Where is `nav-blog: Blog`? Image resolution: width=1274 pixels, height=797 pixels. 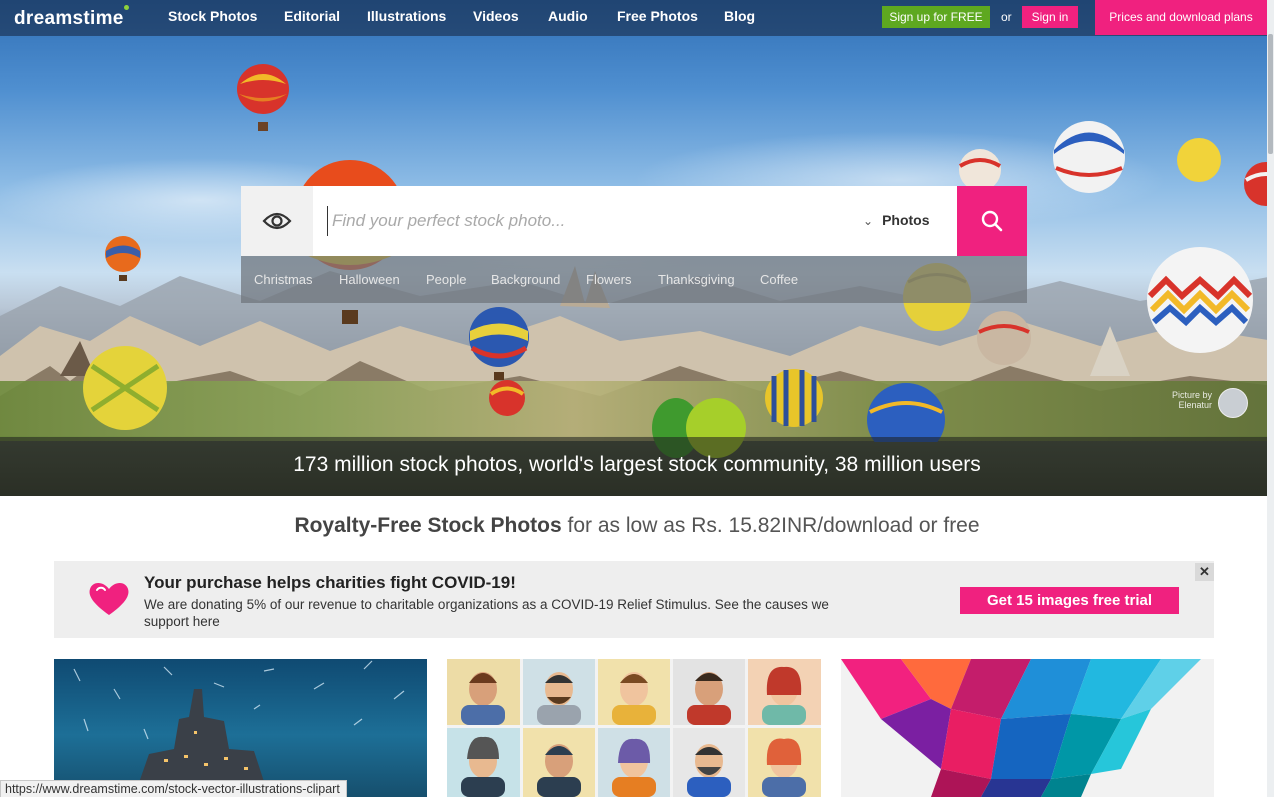 nav-blog: Blog is located at coordinates (739, 16).